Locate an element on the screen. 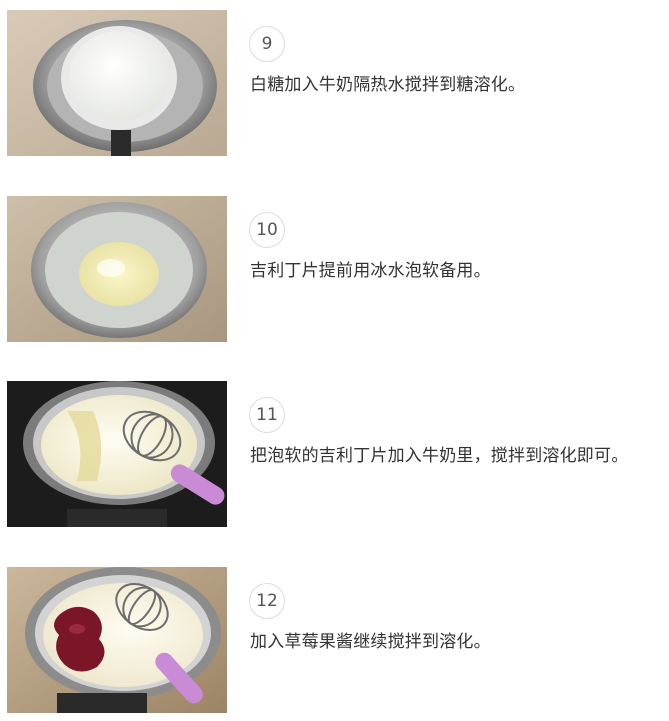  whisk-in-milk-pot-icon is located at coordinates (117, 454).